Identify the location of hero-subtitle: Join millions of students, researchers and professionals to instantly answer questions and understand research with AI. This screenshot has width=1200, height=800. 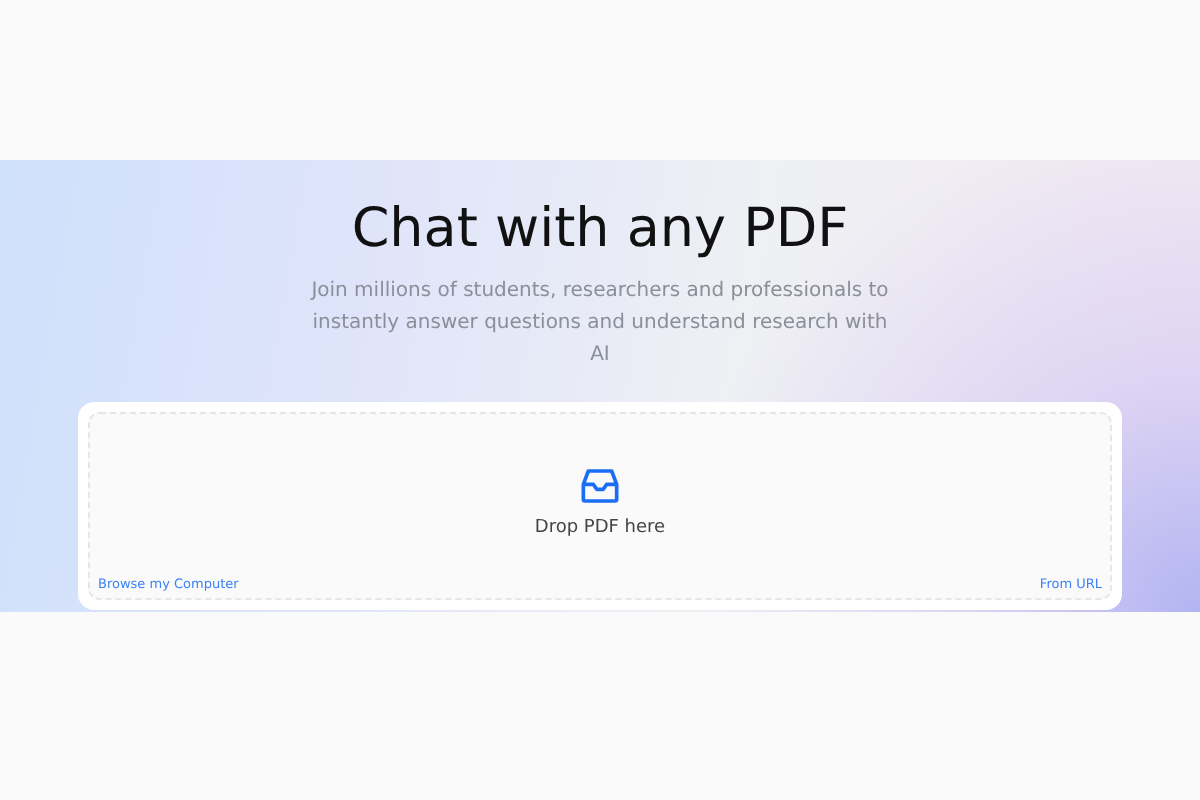
(599, 324).